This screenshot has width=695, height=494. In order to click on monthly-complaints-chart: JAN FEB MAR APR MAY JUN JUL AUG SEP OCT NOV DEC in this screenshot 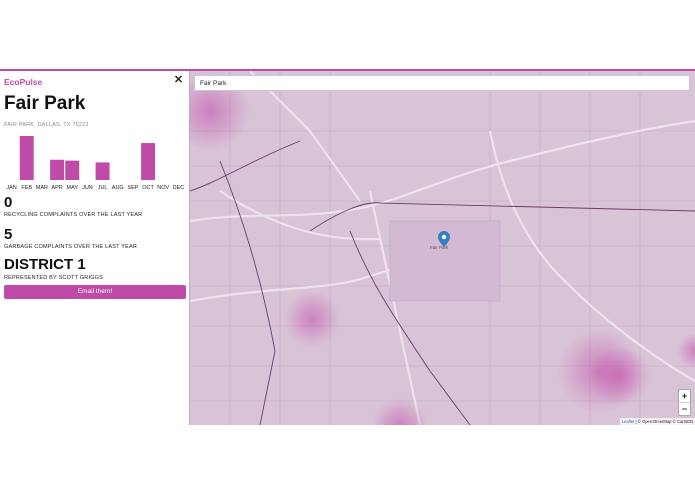, I will do `click(95, 163)`.